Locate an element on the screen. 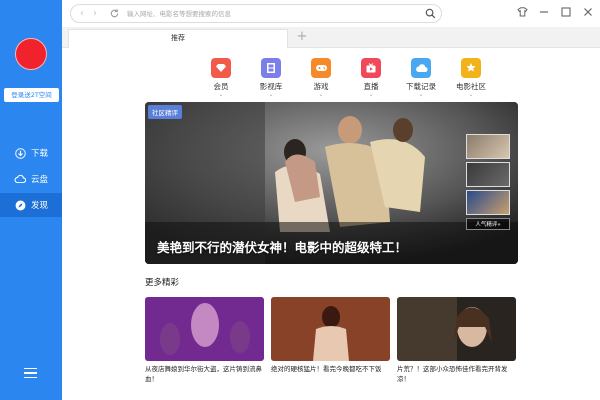  search-input is located at coordinates (267, 13).